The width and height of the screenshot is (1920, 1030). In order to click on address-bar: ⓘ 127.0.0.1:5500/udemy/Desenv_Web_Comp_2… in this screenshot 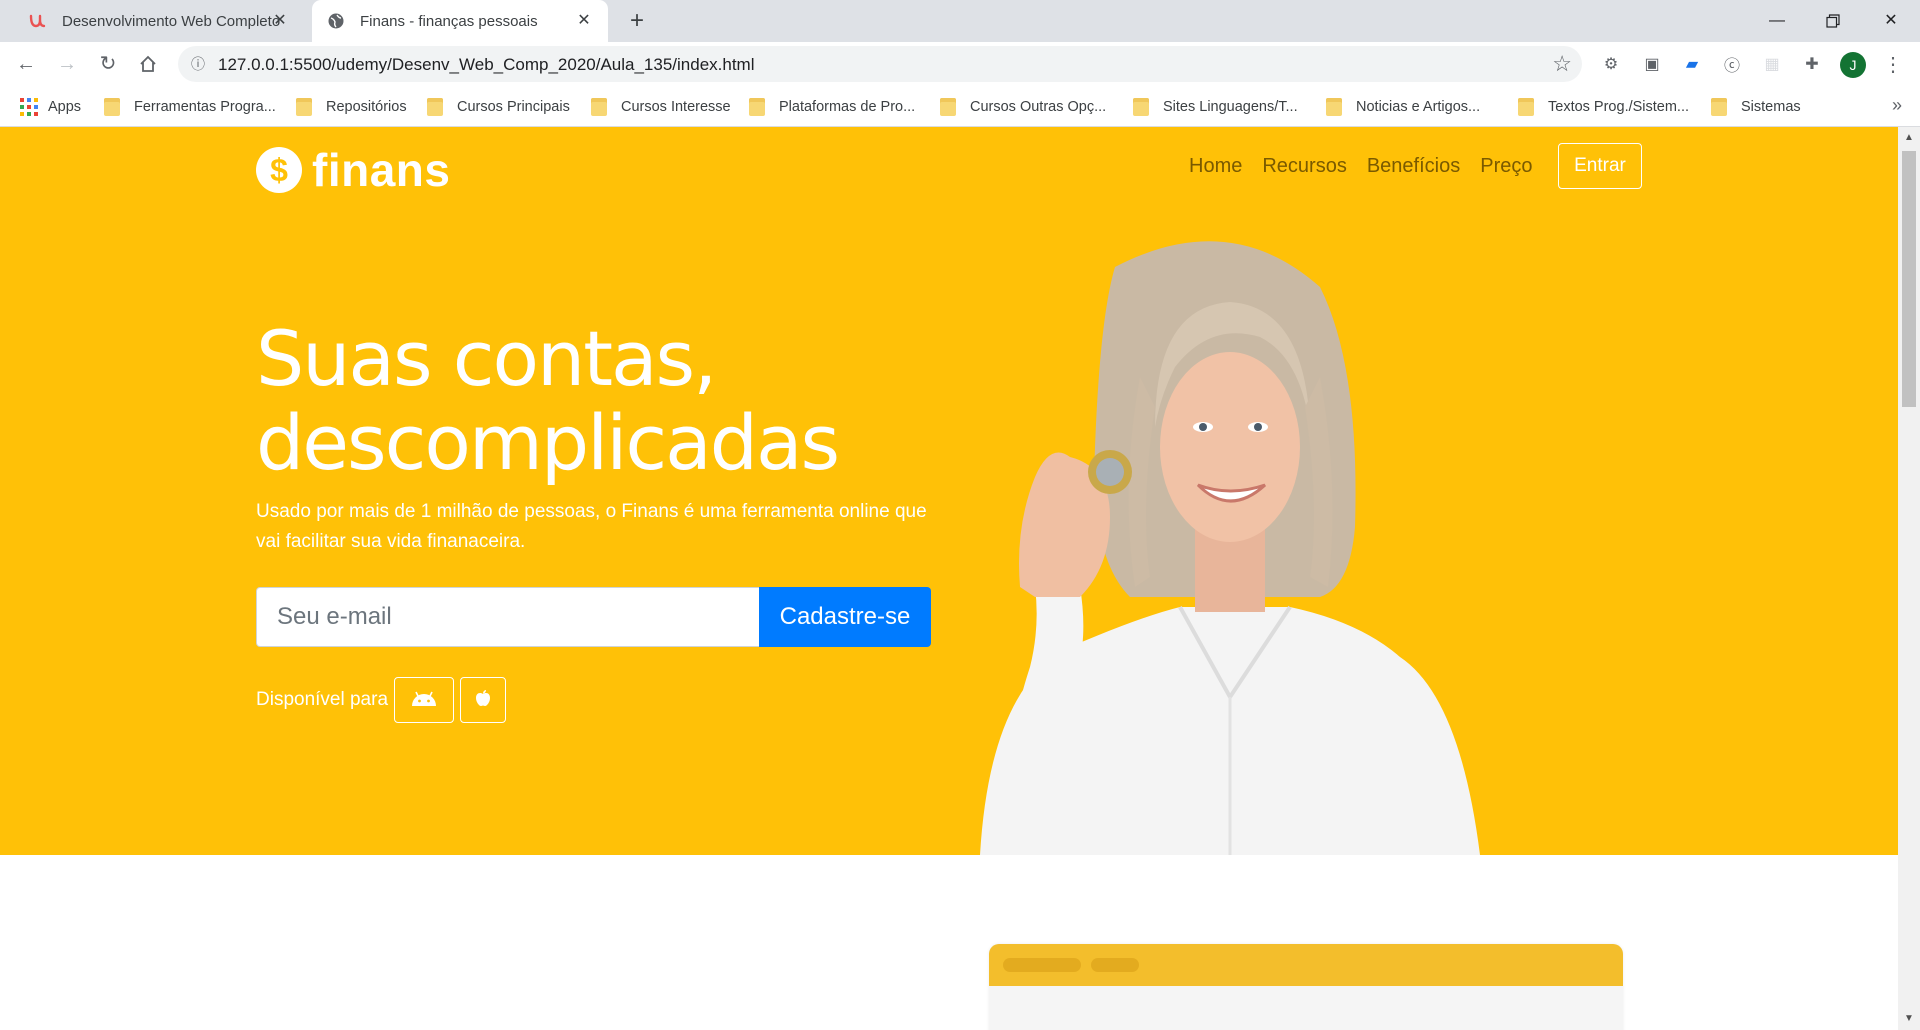, I will do `click(880, 64)`.